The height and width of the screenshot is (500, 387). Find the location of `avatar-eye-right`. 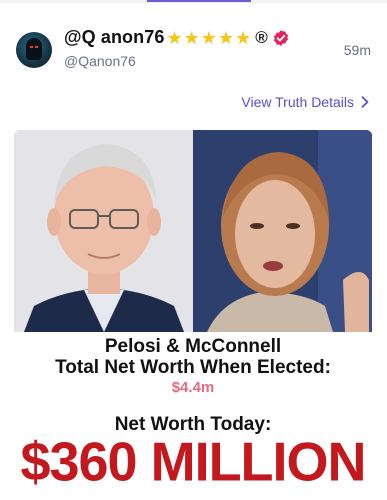

avatar-eye-right is located at coordinates (36, 47).